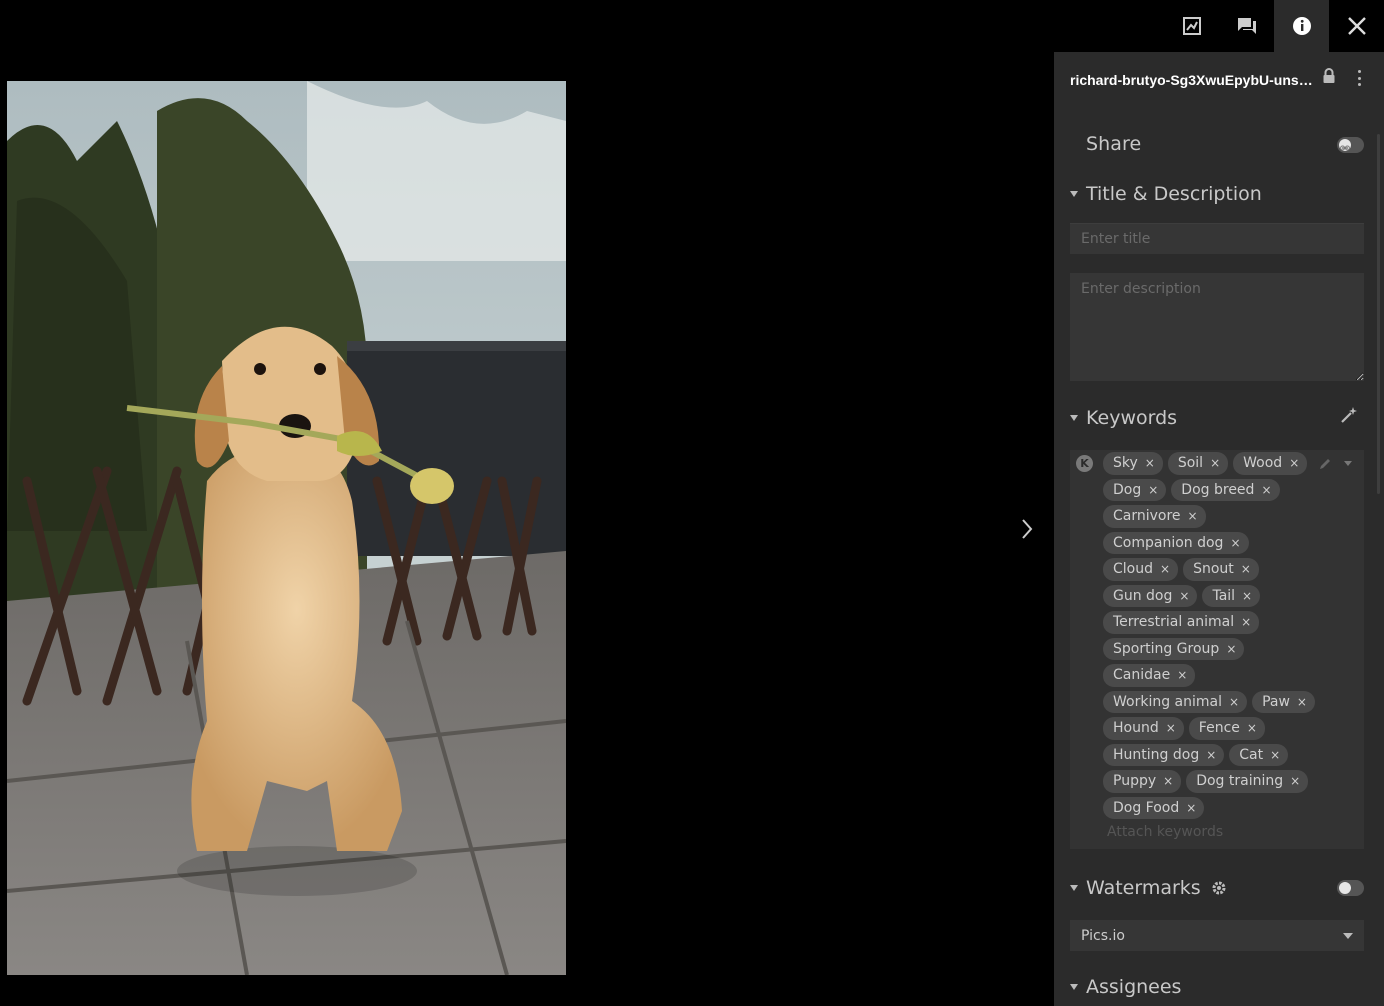  Describe the element at coordinates (1359, 78) in the screenshot. I see `more-options-button` at that location.